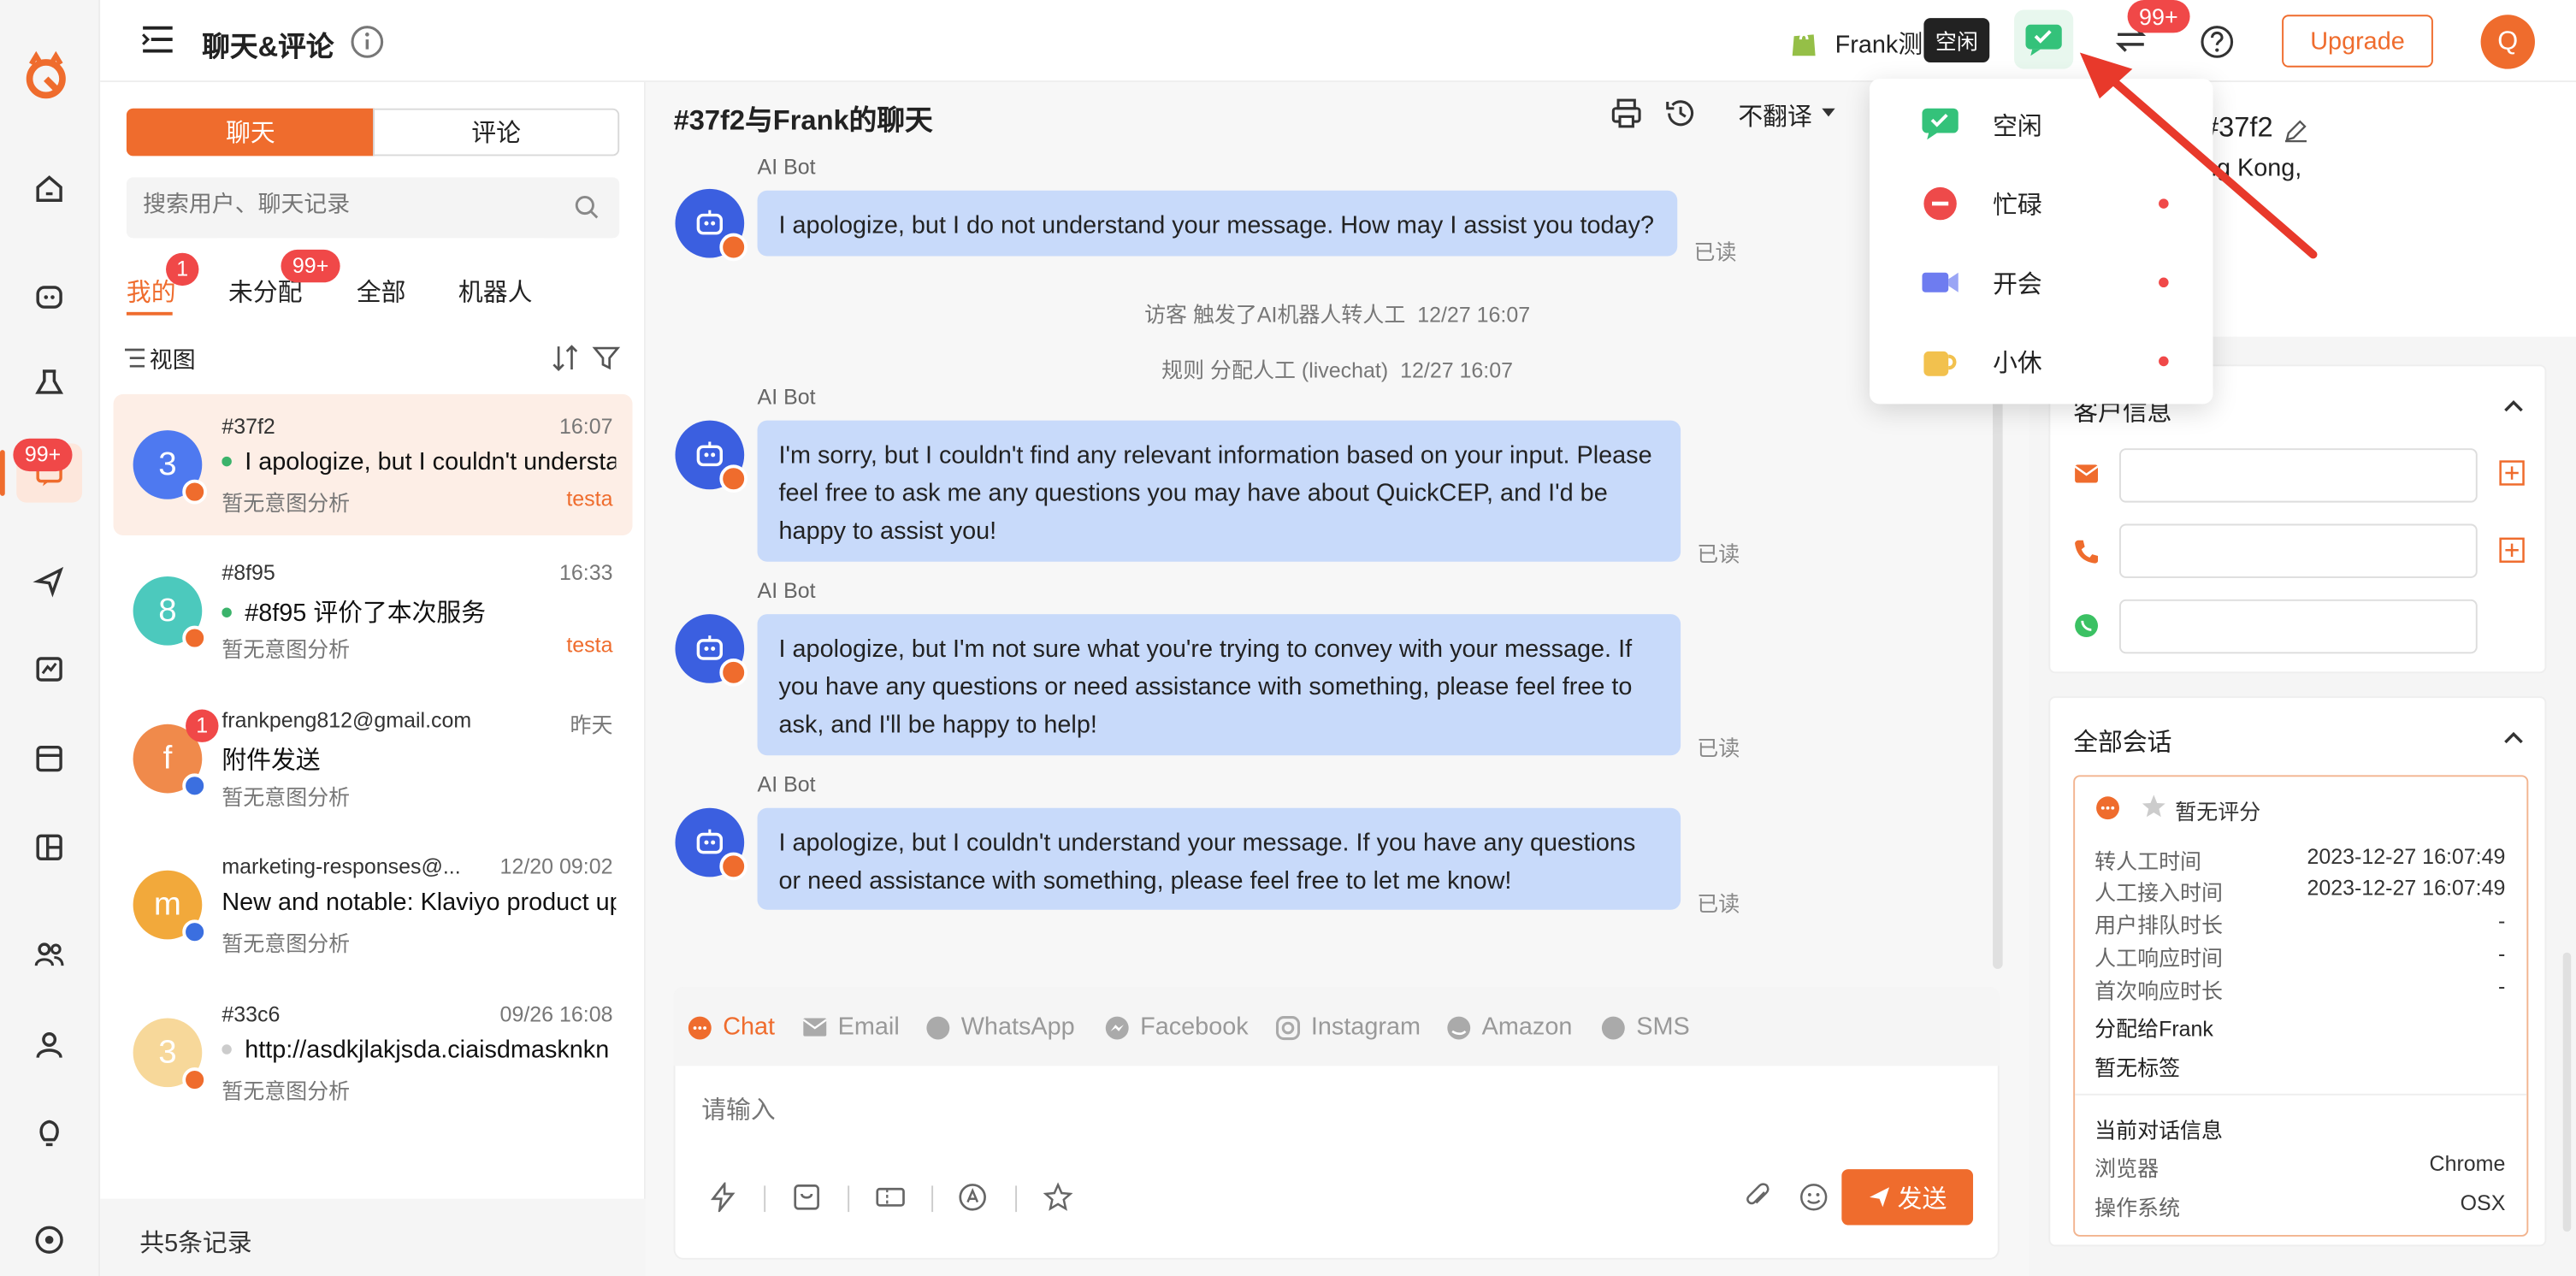 The height and width of the screenshot is (1276, 2576). What do you see at coordinates (1508, 1027) in the screenshot?
I see `channel-tab-amazon: Amazon` at bounding box center [1508, 1027].